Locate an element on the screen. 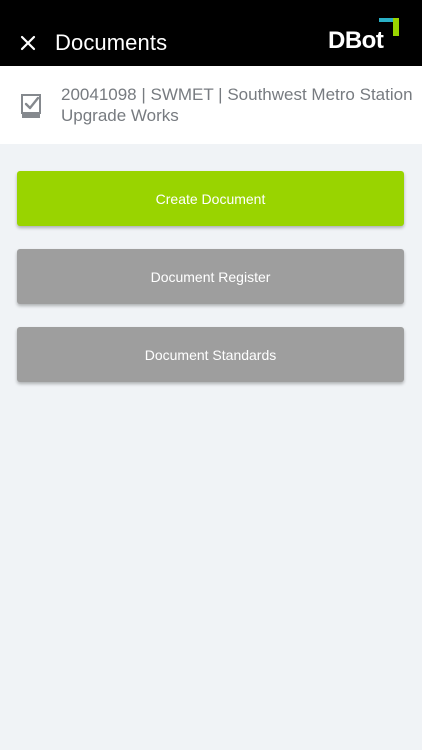 The image size is (422, 750). close-button is located at coordinates (28, 43).